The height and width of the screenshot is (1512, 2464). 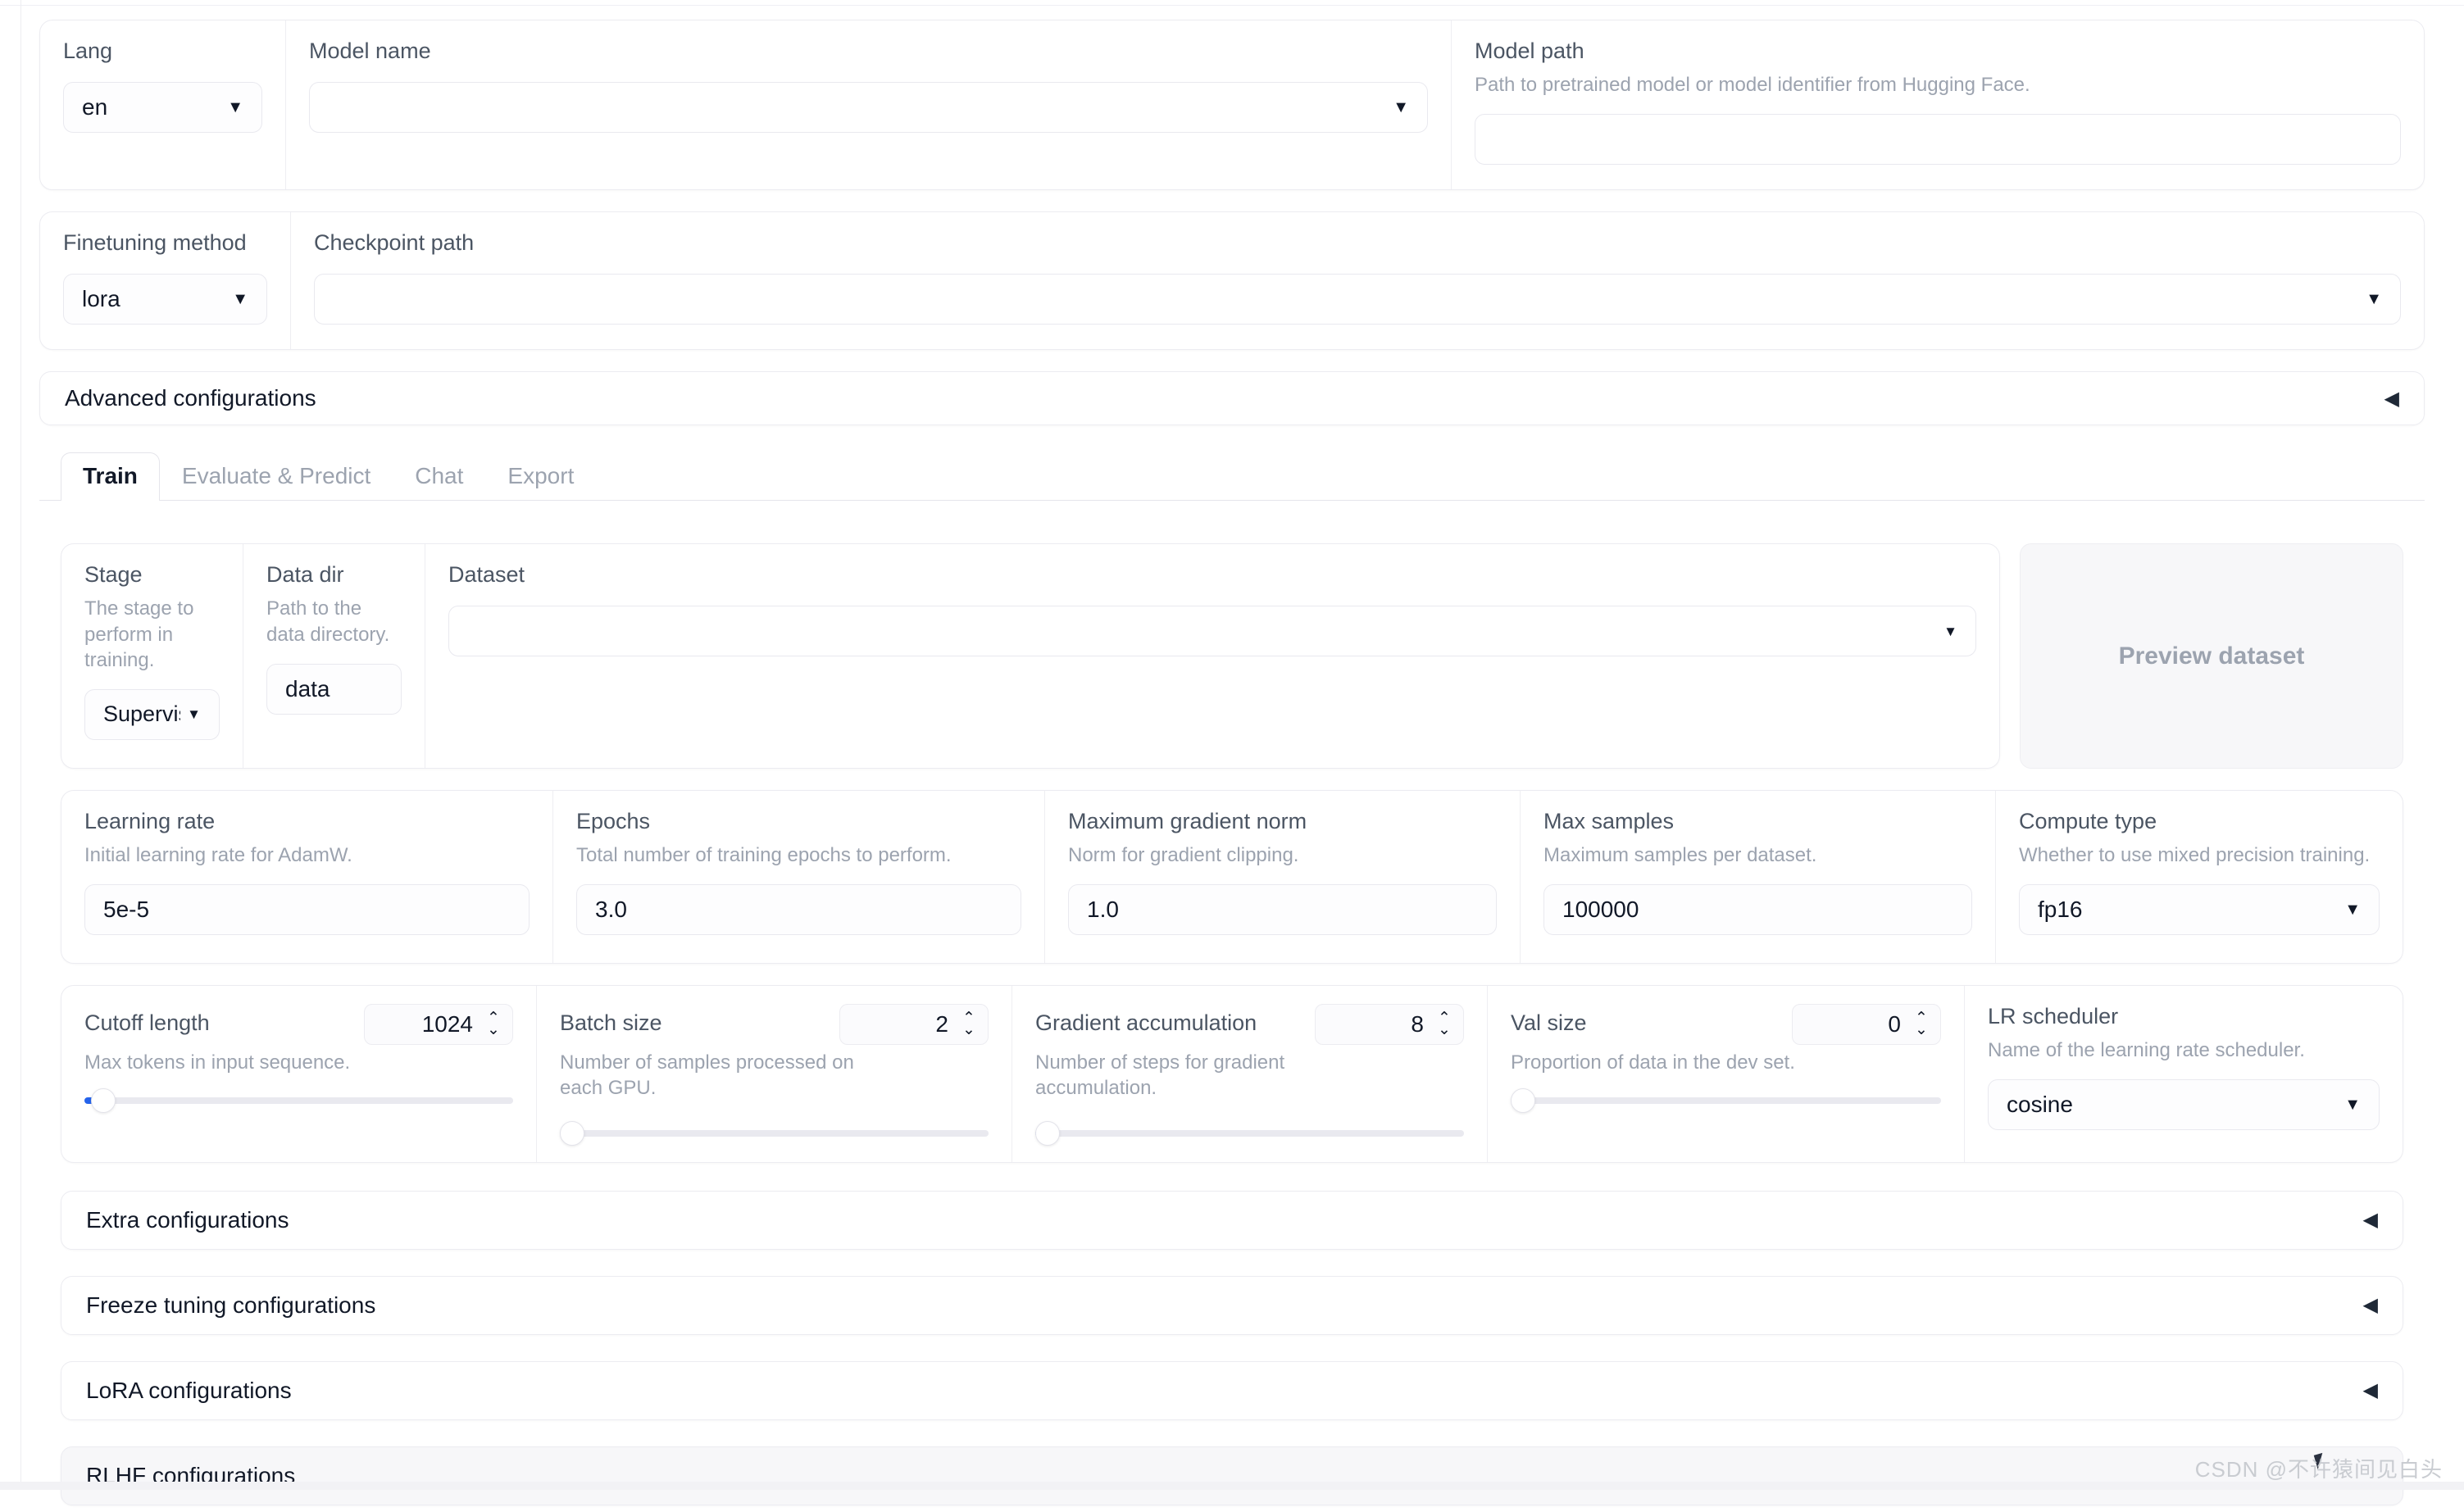 I want to click on cutoff-length-stepper: 1024 ⌃ ⌄, so click(x=439, y=1025).